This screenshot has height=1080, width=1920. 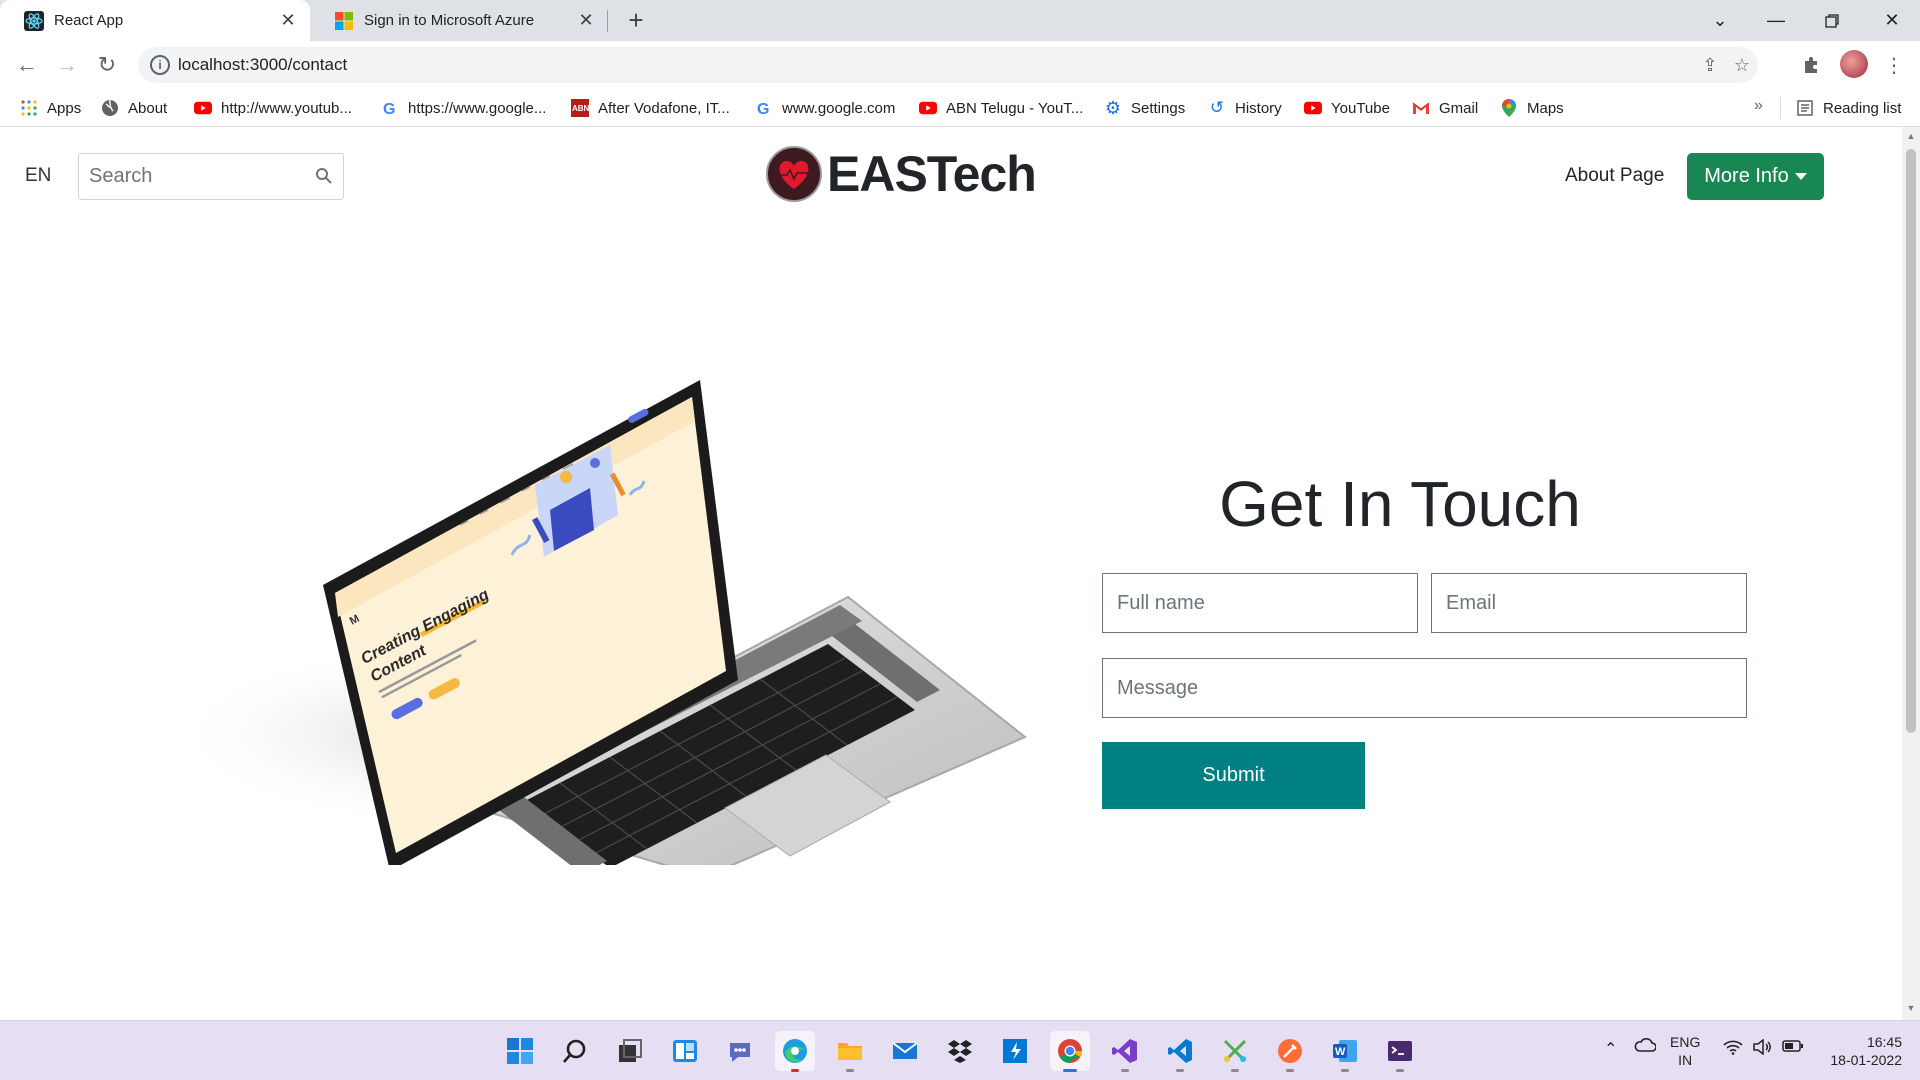 I want to click on full-name-input, so click(x=1260, y=603).